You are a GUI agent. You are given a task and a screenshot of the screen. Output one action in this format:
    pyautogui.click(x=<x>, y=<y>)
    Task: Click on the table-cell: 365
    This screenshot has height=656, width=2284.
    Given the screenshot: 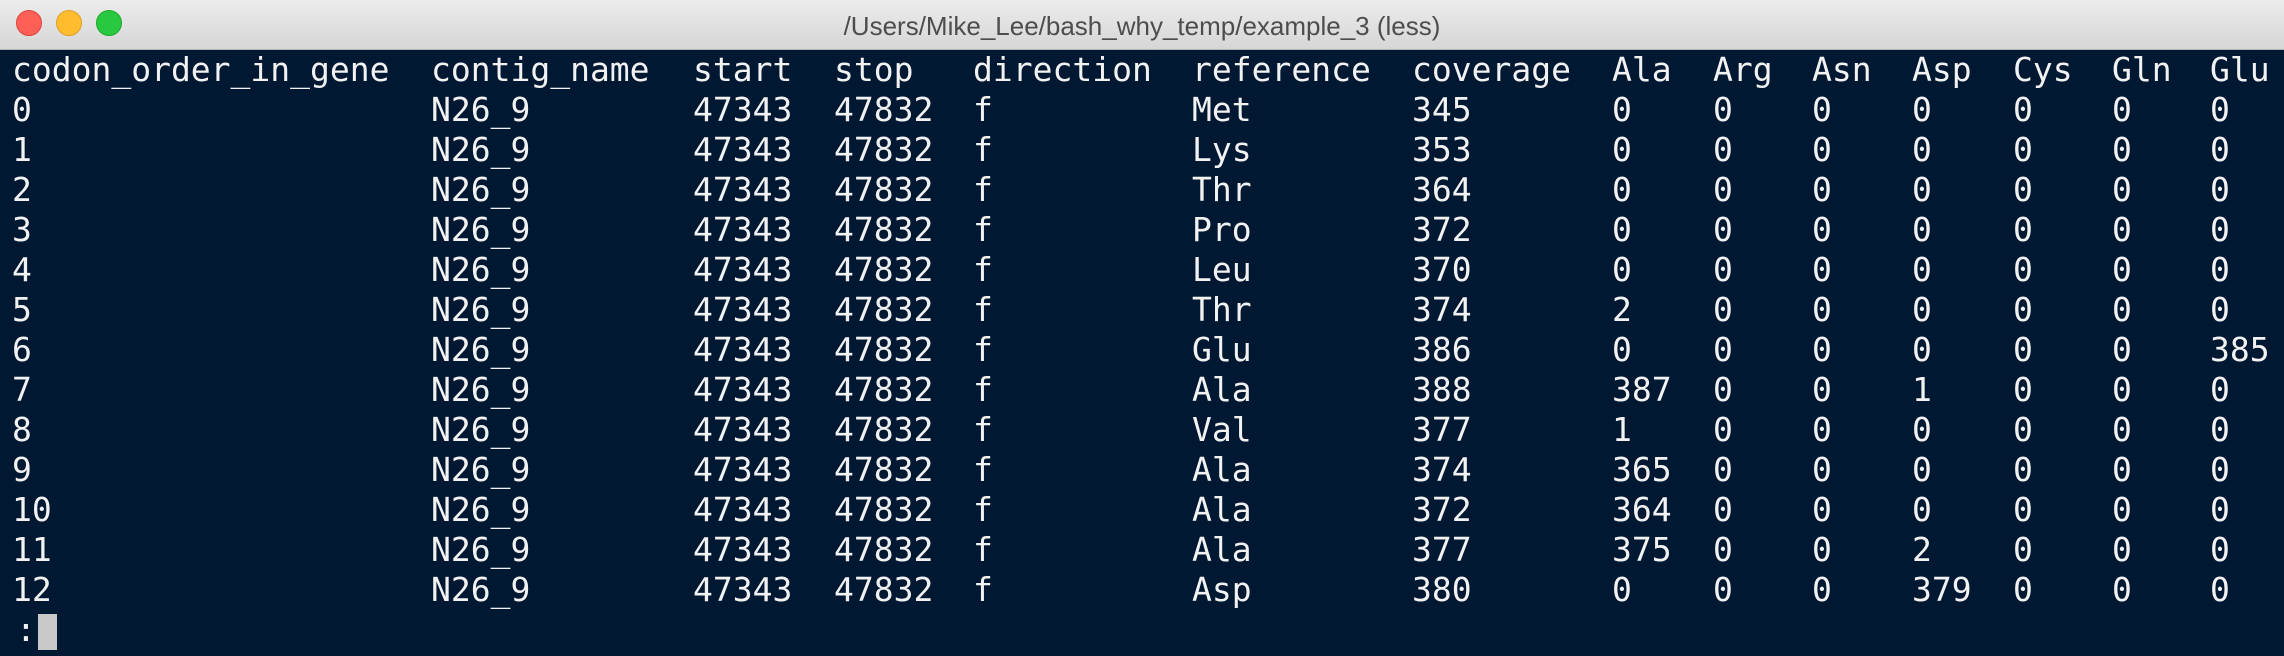 What is the action you would take?
    pyautogui.click(x=1642, y=469)
    